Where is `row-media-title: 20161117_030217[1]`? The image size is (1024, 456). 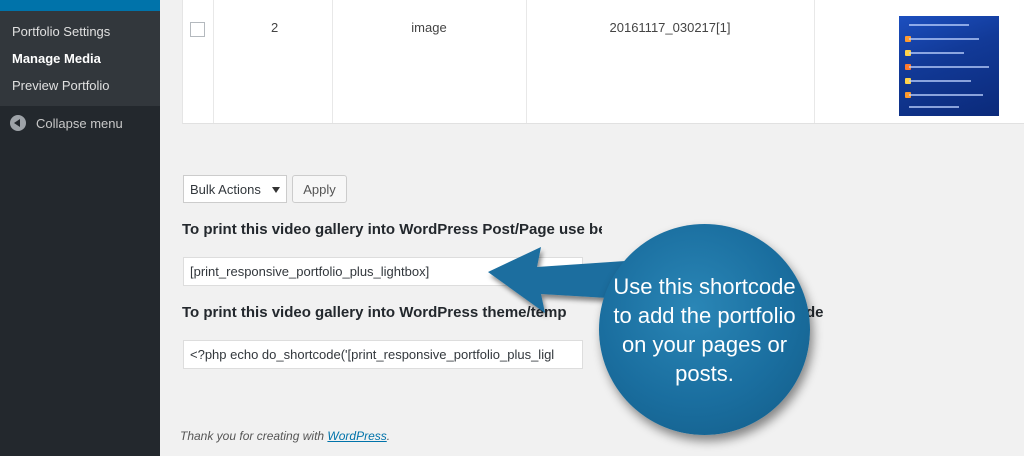
row-media-title: 20161117_030217[1] is located at coordinates (670, 27).